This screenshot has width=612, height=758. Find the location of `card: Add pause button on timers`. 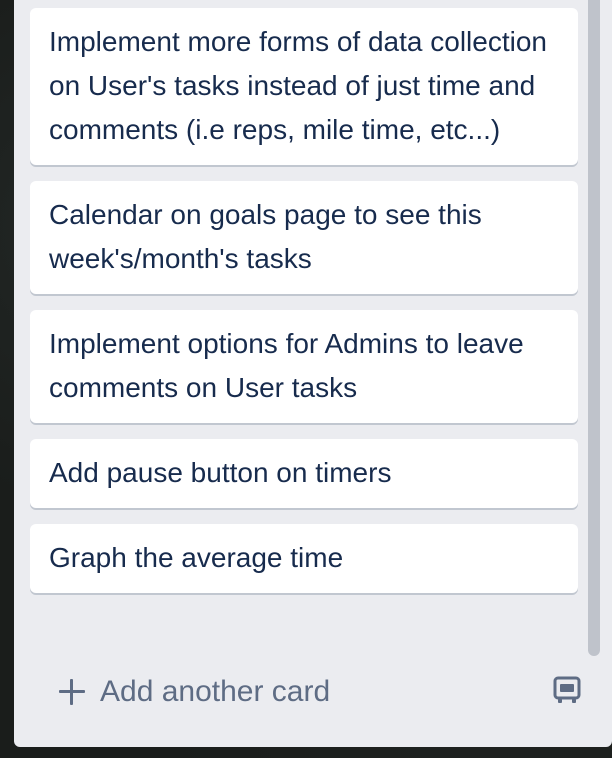

card: Add pause button on timers is located at coordinates (304, 473).